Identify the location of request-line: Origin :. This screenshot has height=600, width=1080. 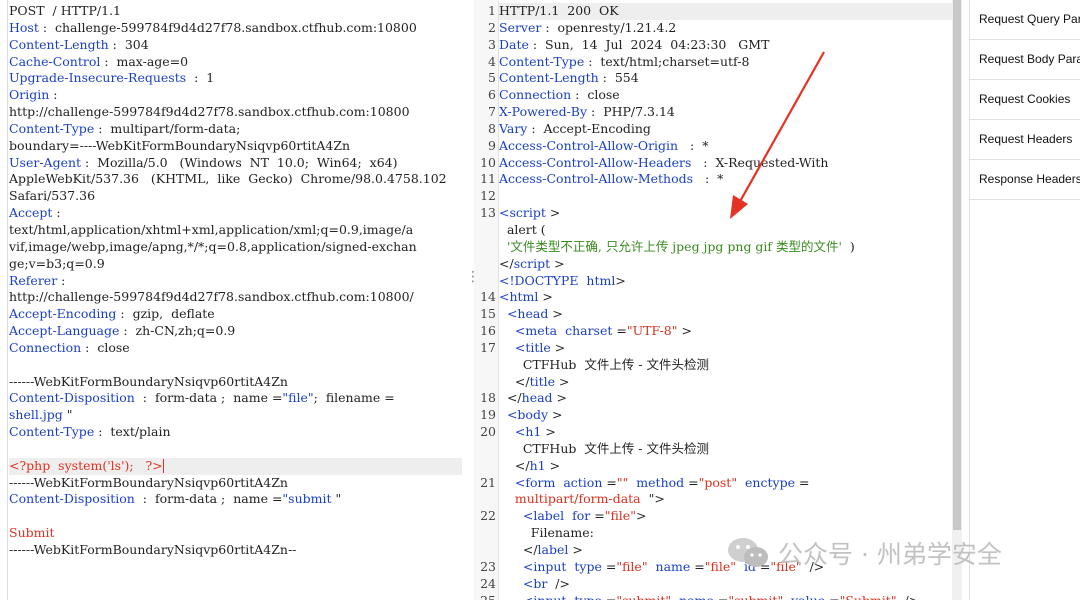
(235, 95).